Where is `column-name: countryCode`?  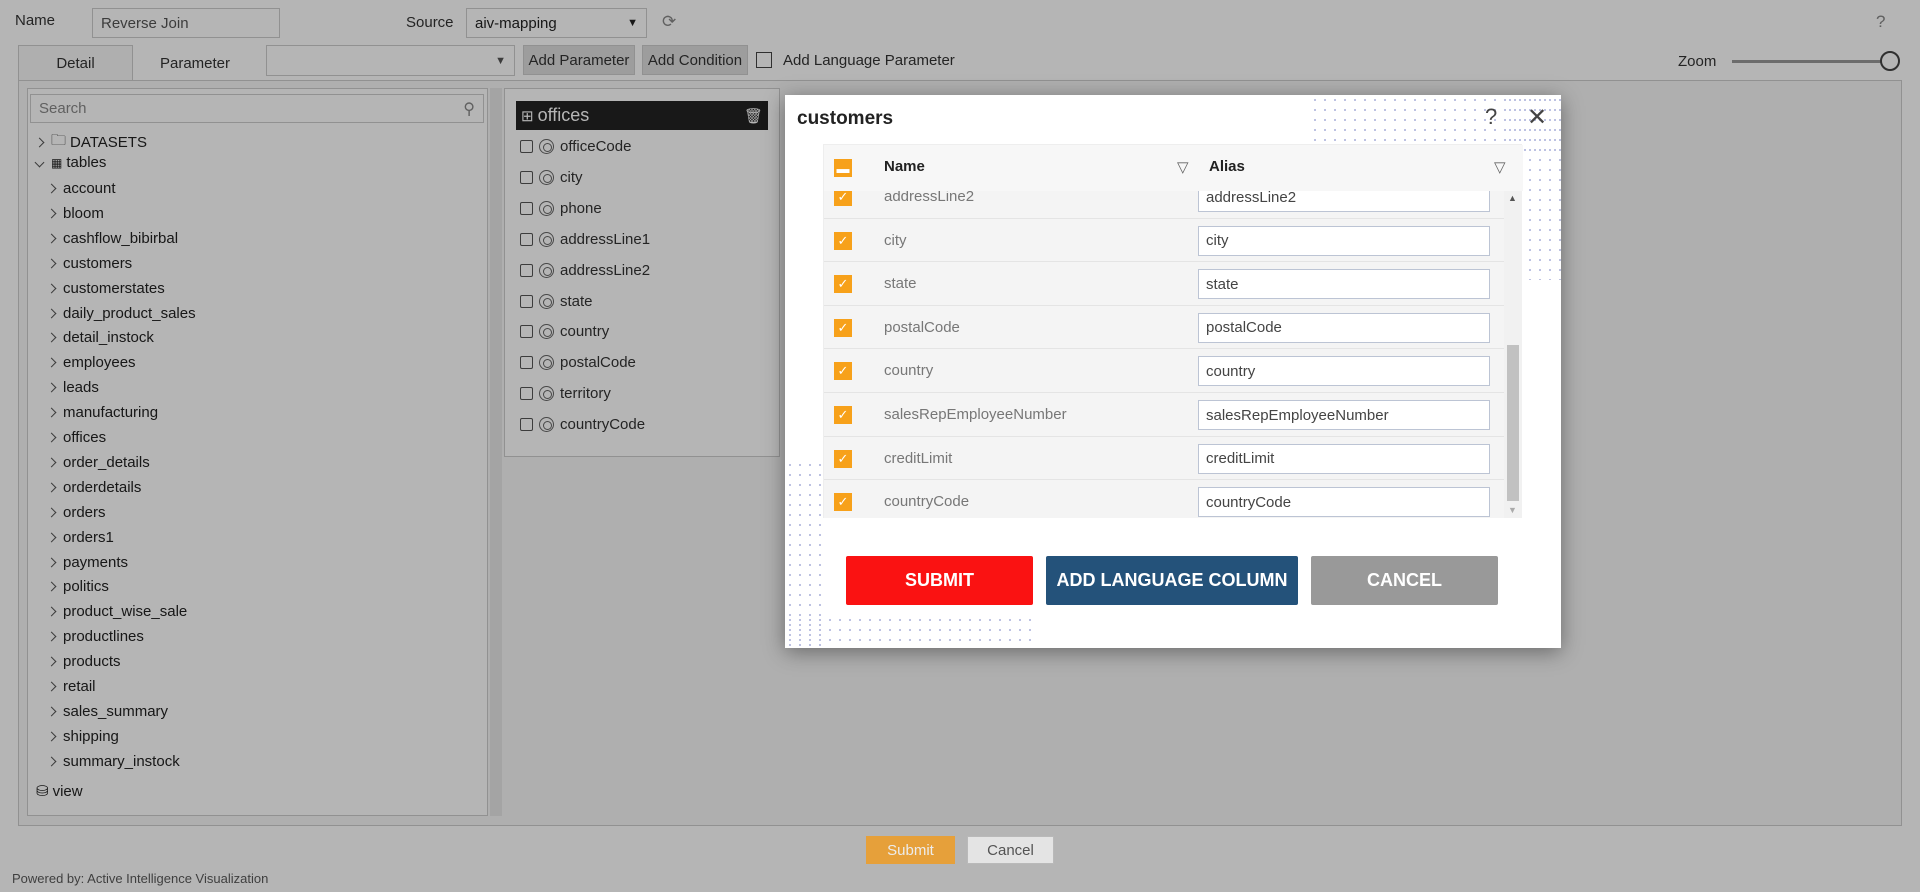
column-name: countryCode is located at coordinates (927, 502).